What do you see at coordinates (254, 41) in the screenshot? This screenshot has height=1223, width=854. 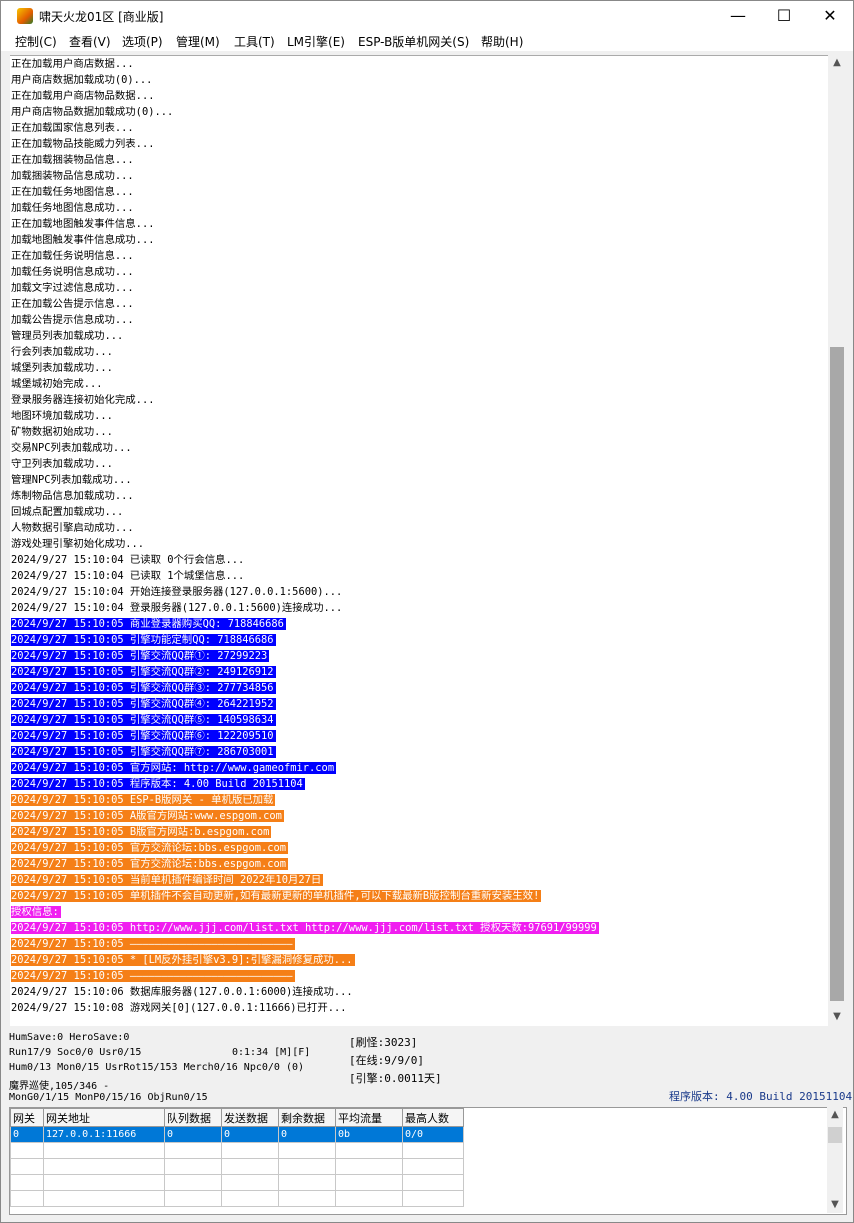 I see `menu-tools: 工具(T)` at bounding box center [254, 41].